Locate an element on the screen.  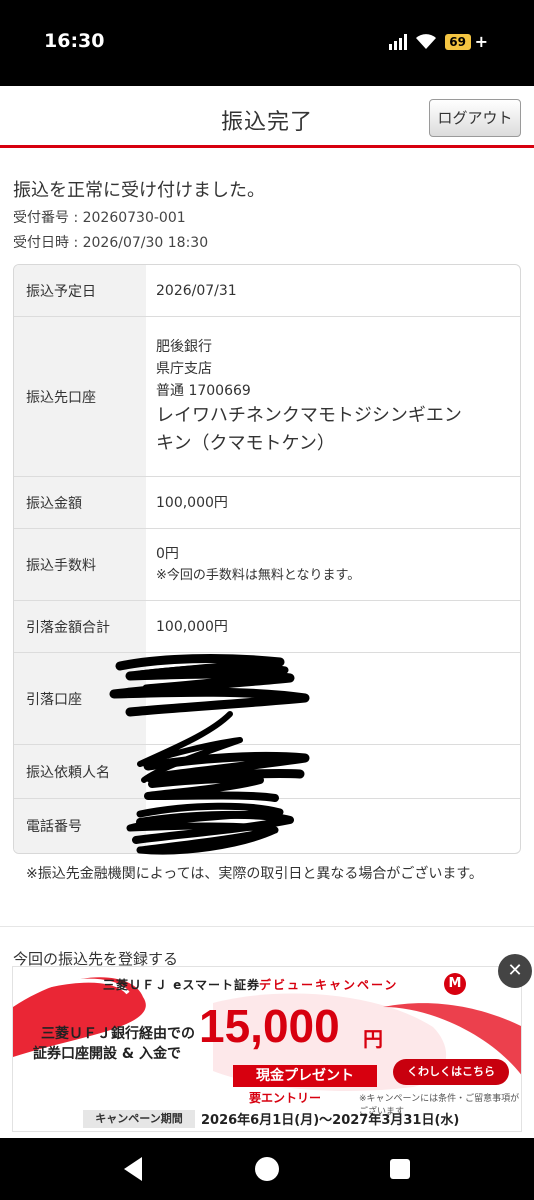
recent-apps-icon is located at coordinates (400, 1169).